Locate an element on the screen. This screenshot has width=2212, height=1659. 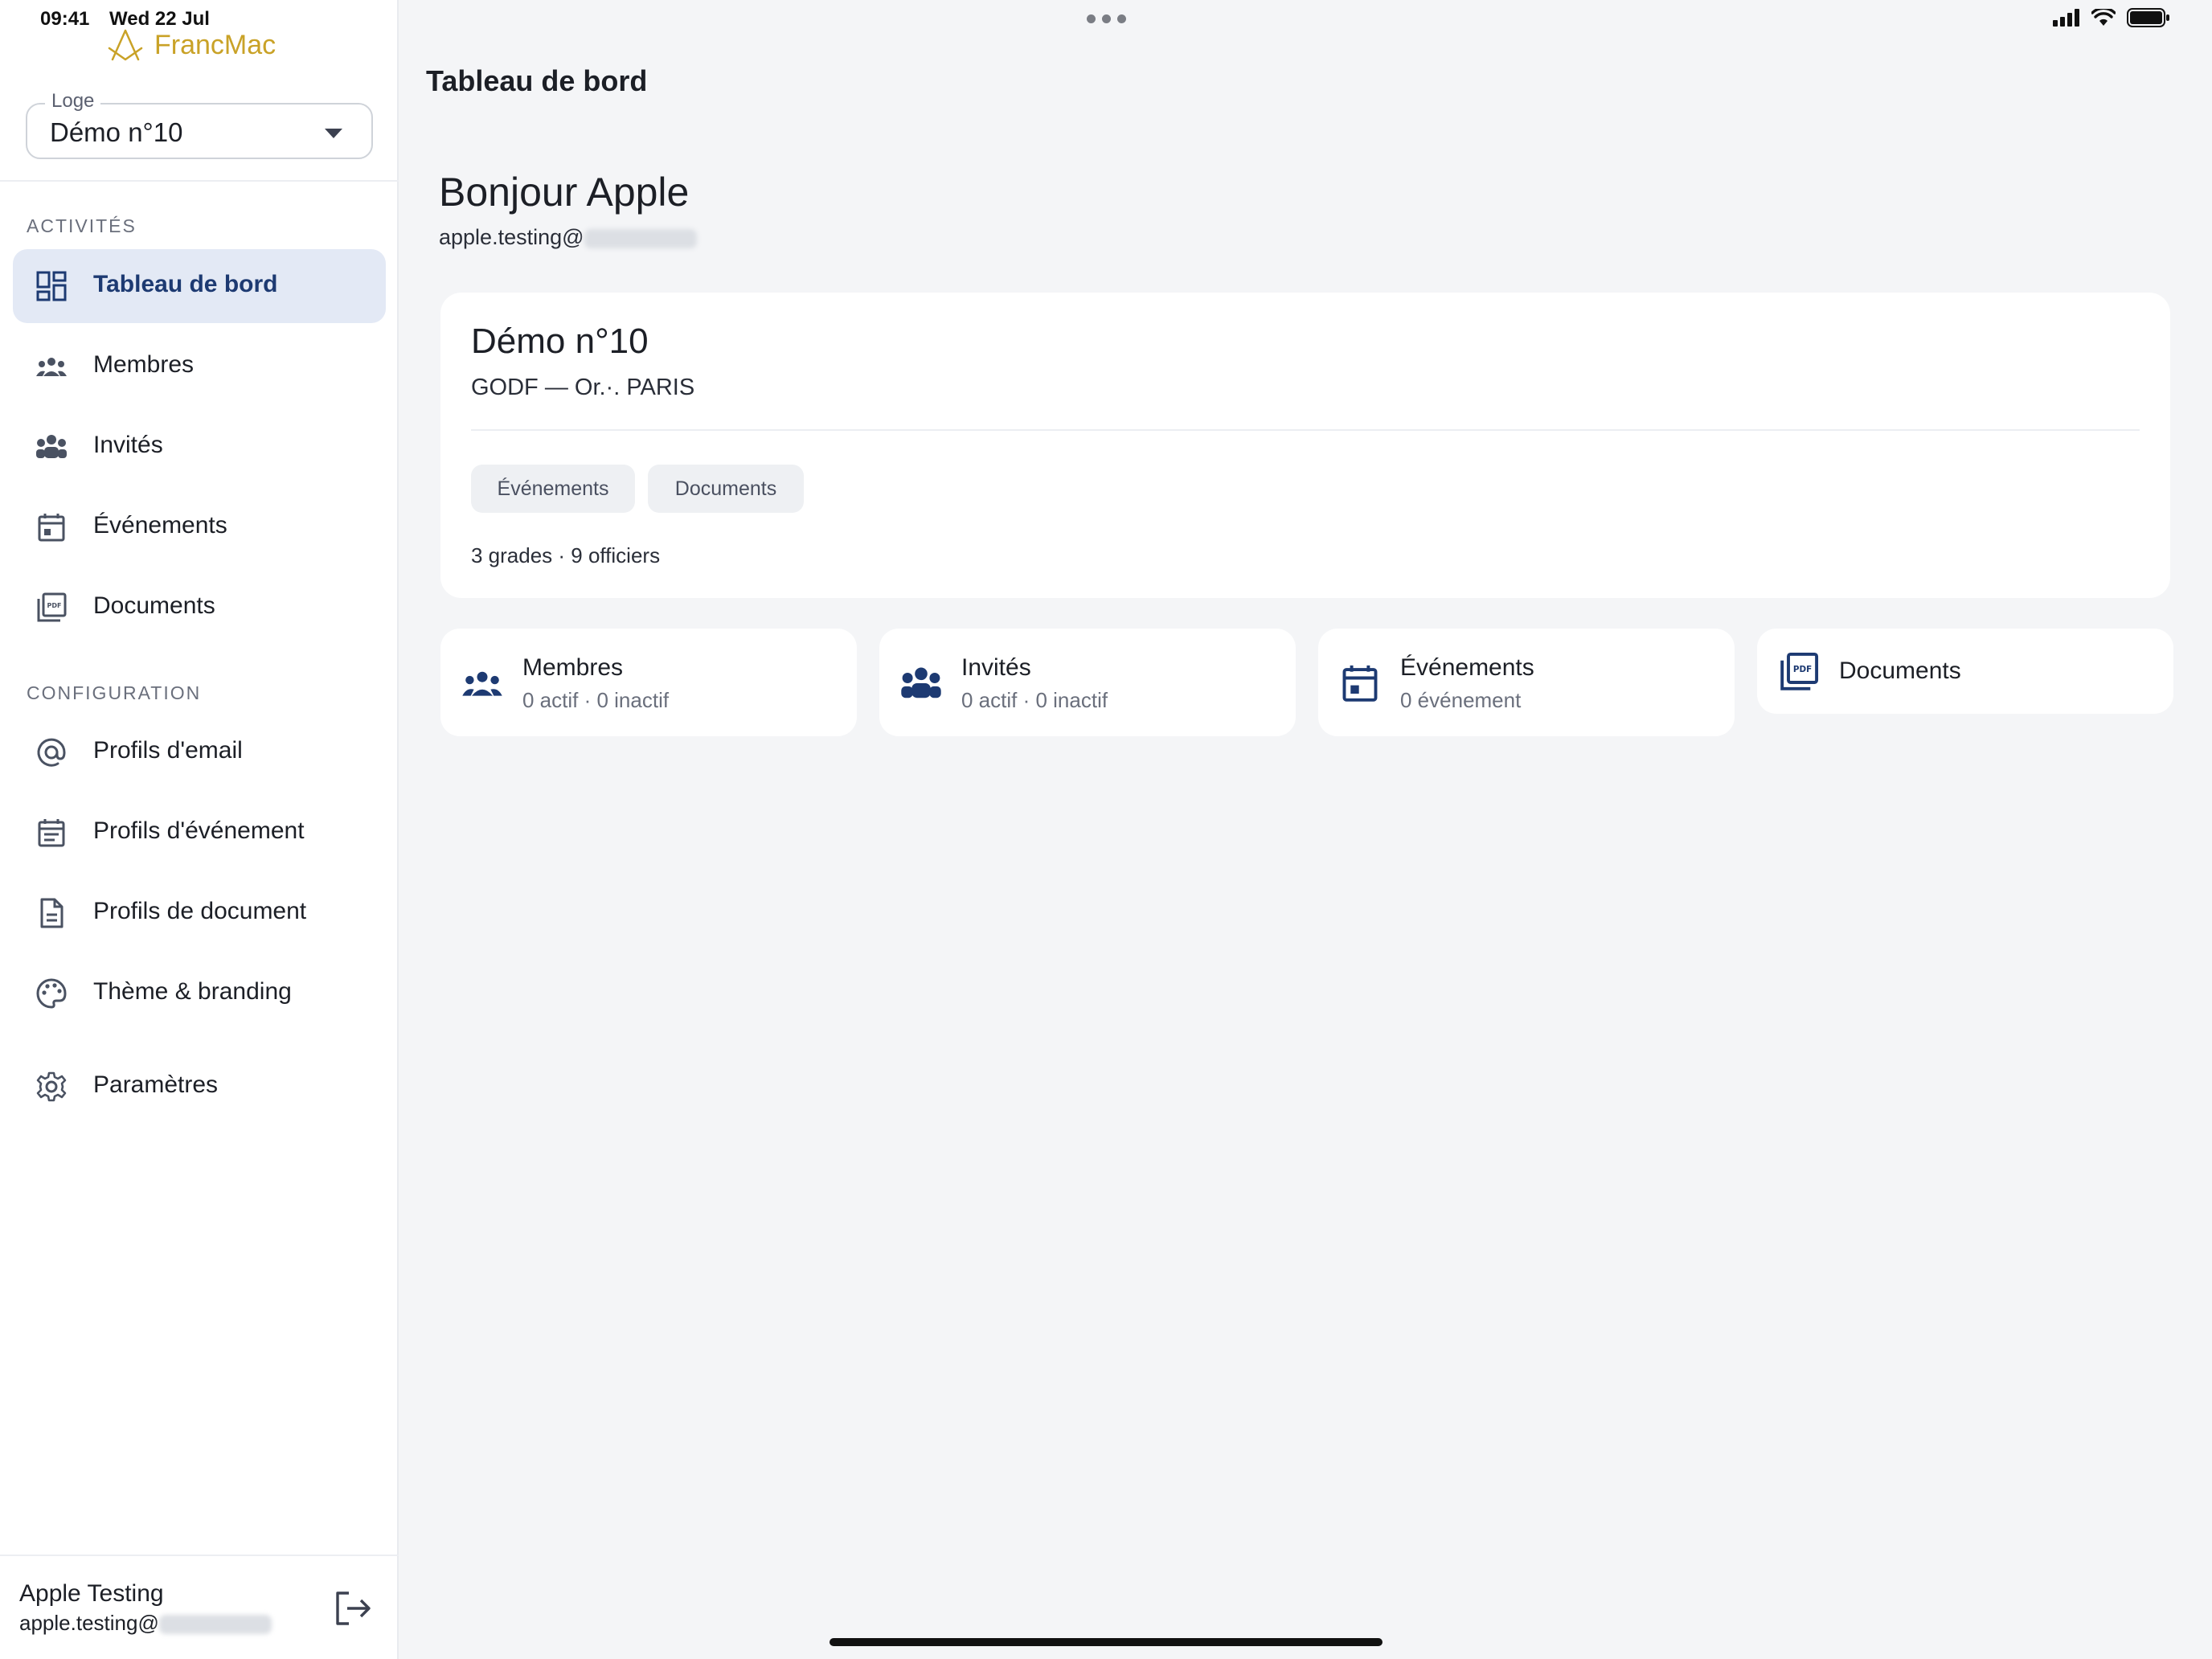
sidebar-item-label: Profils de document is located at coordinates (200, 911).